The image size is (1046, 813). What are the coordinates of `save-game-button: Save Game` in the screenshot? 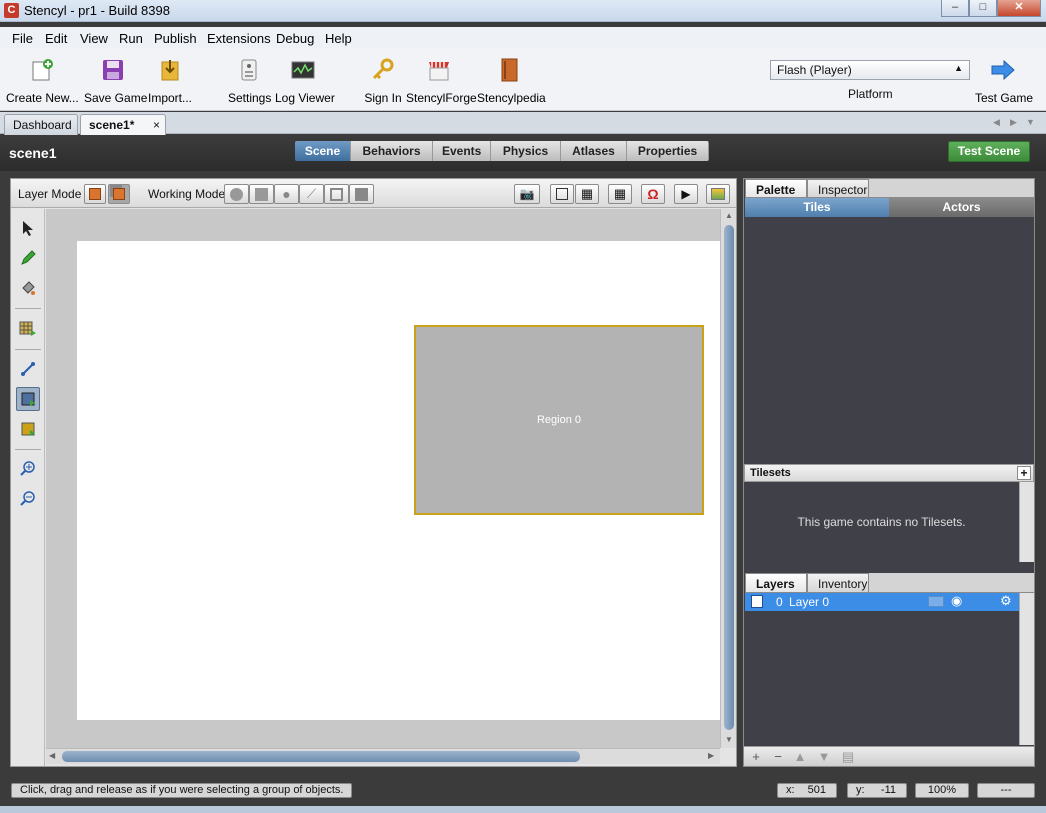 It's located at (116, 80).